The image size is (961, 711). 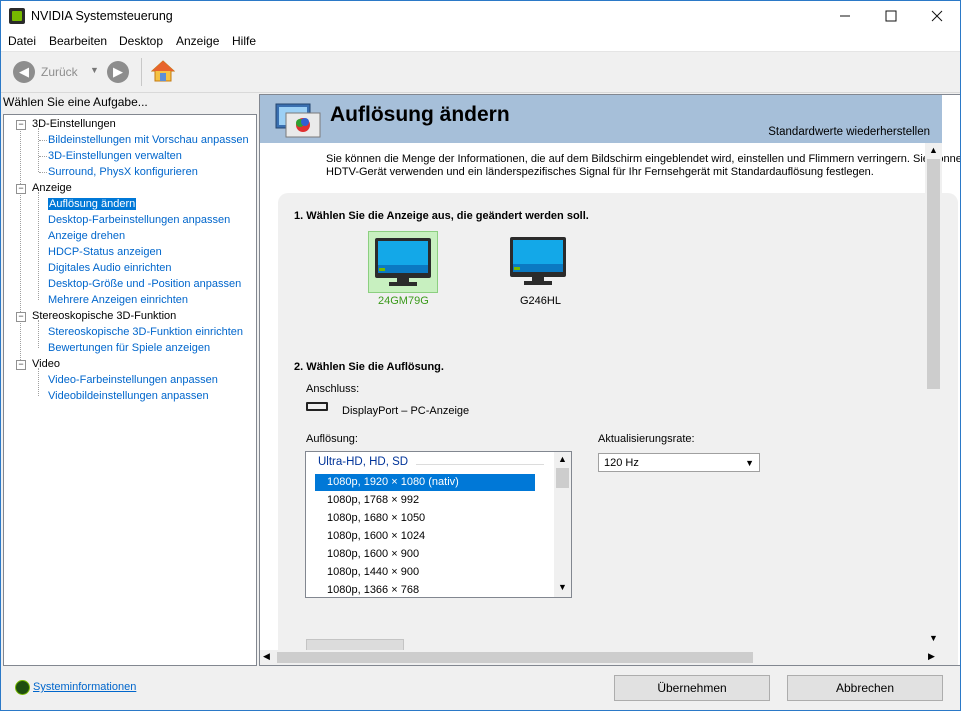 What do you see at coordinates (403, 301) in the screenshot?
I see `monitor-label-24gm79g: 24GM79G` at bounding box center [403, 301].